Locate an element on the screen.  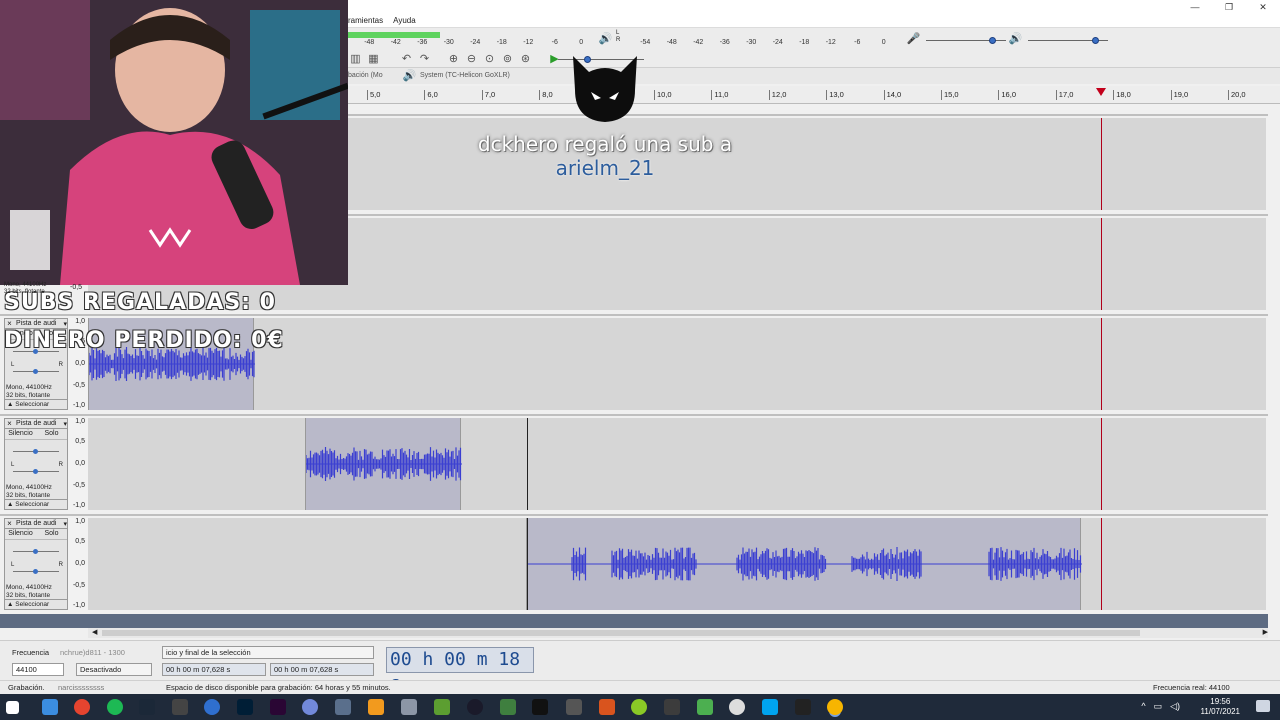
maximize-button: ❐ is located at coordinates (1229, 7).